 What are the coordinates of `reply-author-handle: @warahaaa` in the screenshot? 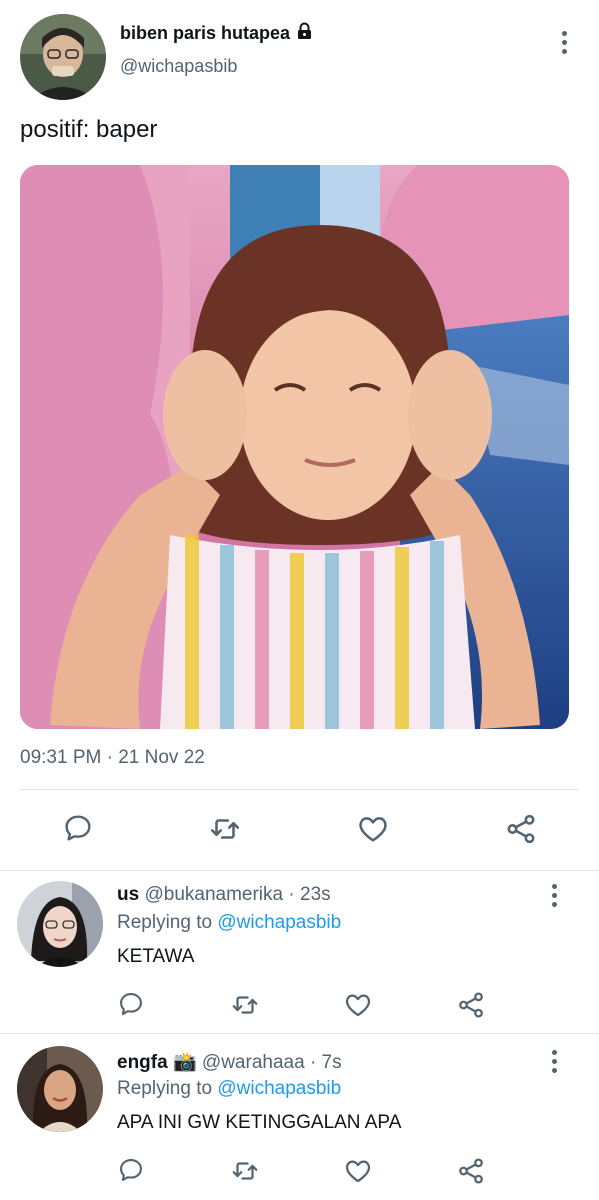 It's located at (253, 1062).